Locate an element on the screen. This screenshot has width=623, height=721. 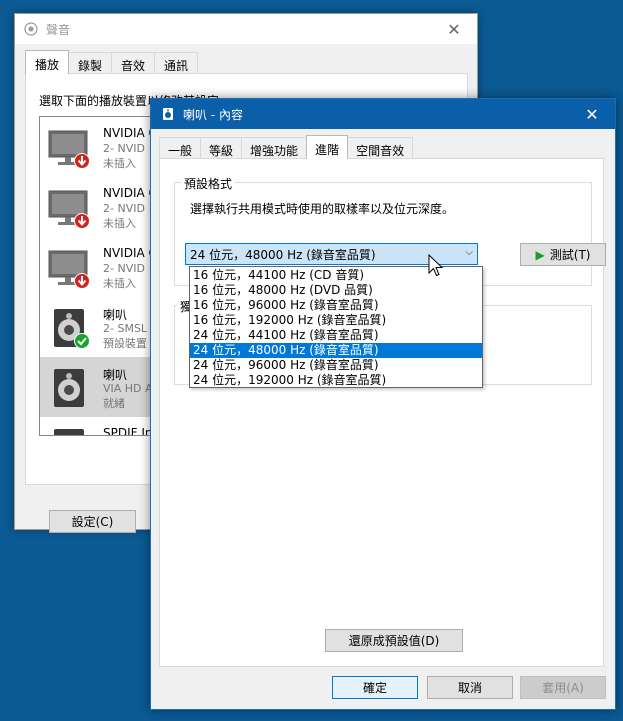
default-check-icon is located at coordinates (82, 341).